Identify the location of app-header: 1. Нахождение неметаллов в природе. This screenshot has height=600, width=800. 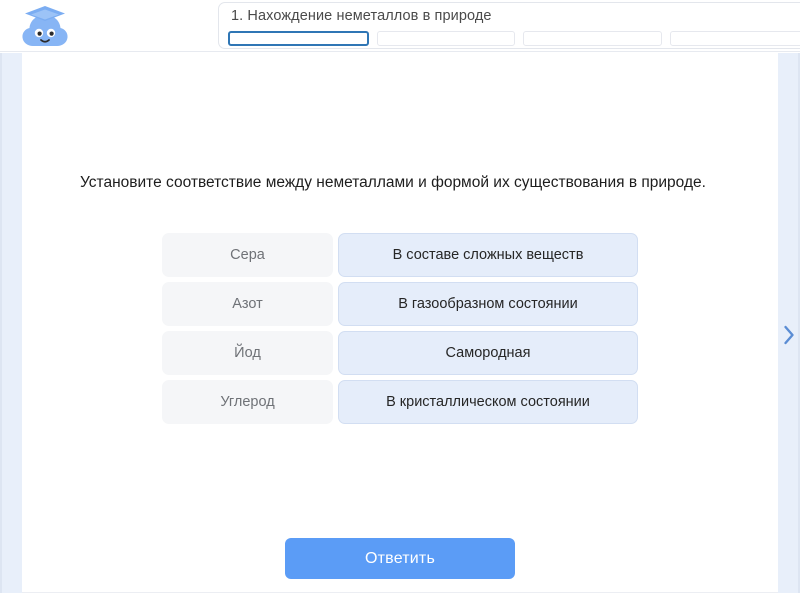
(400, 26).